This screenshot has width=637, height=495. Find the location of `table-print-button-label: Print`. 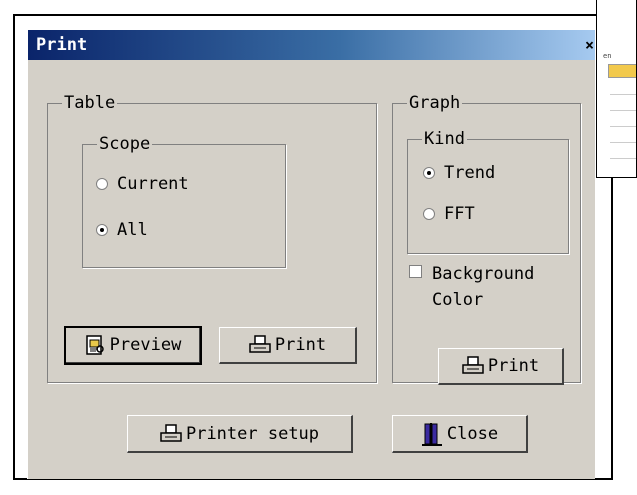

table-print-button-label: Print is located at coordinates (300, 345).